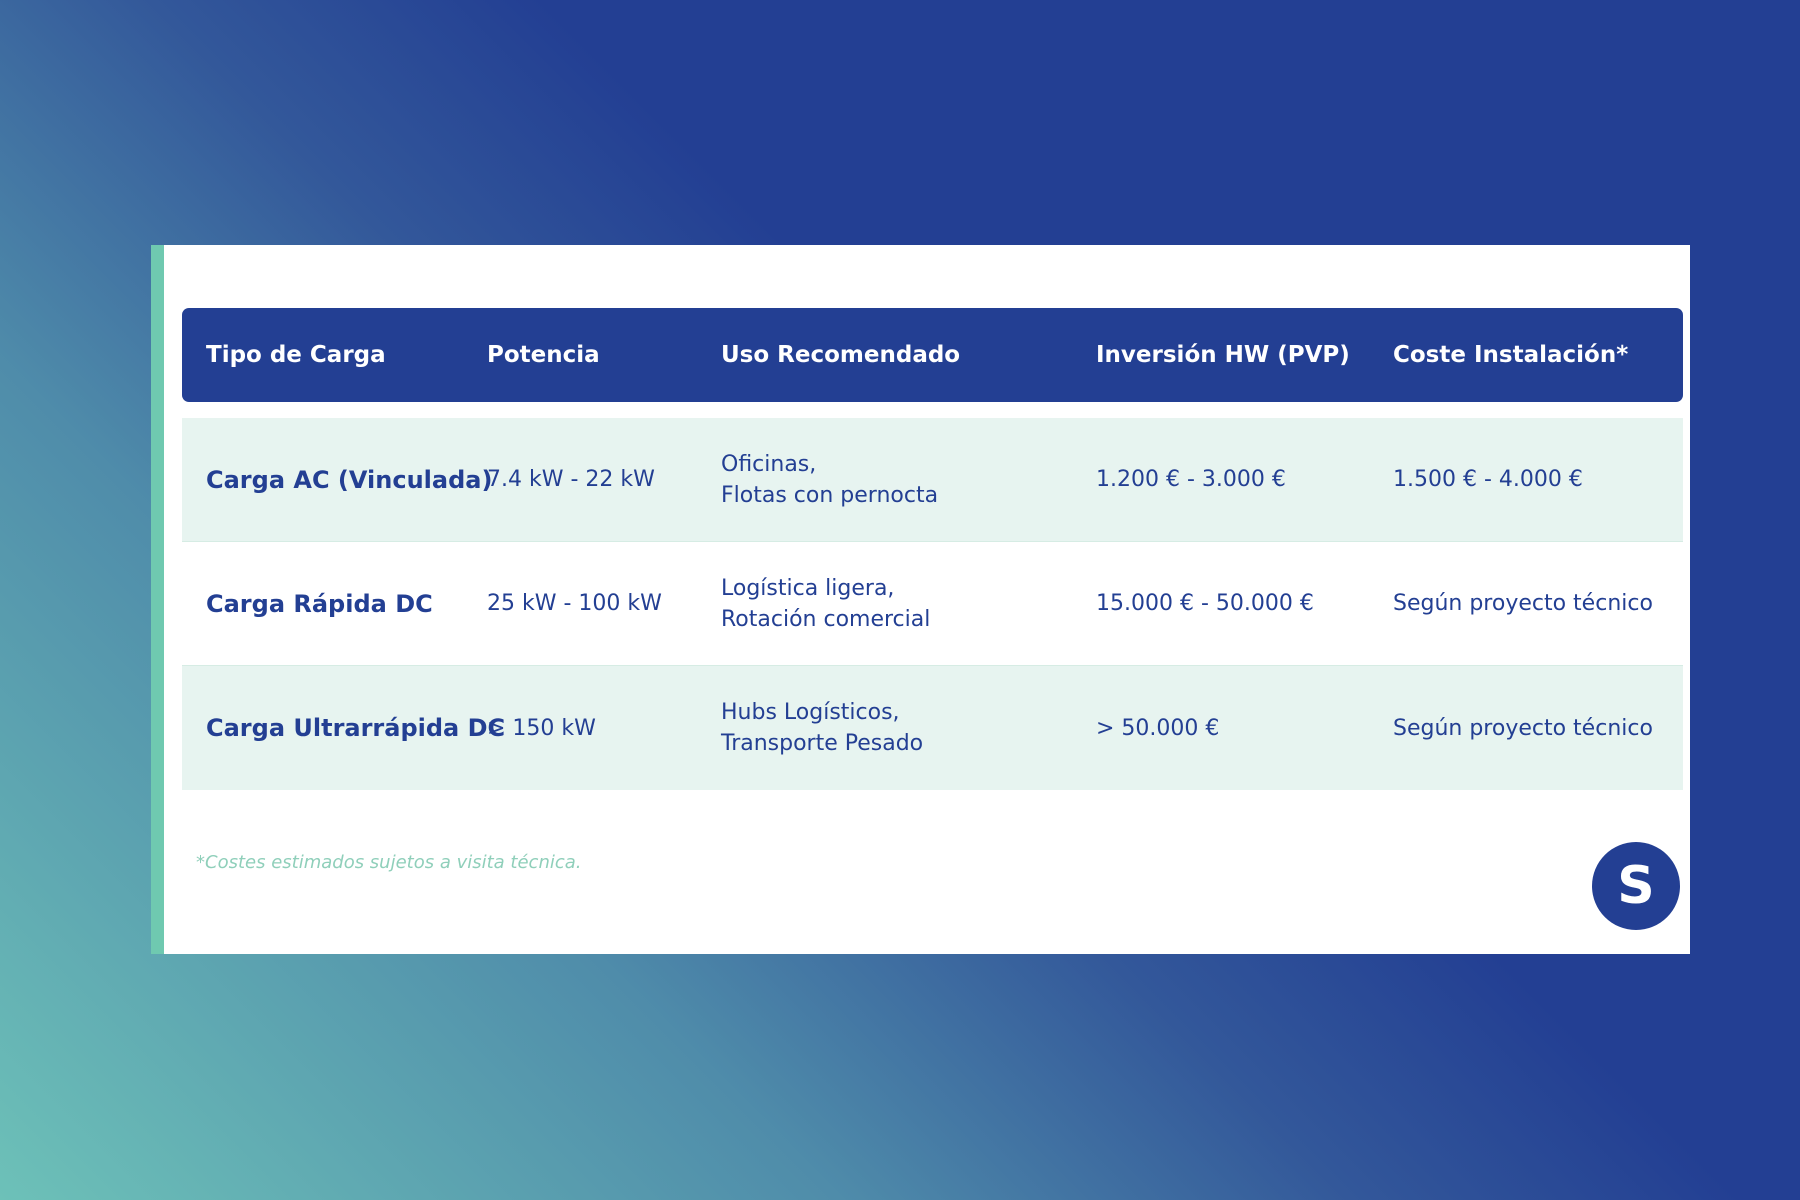  Describe the element at coordinates (541, 728) in the screenshot. I see `cell-potencia: > 150 kW` at that location.